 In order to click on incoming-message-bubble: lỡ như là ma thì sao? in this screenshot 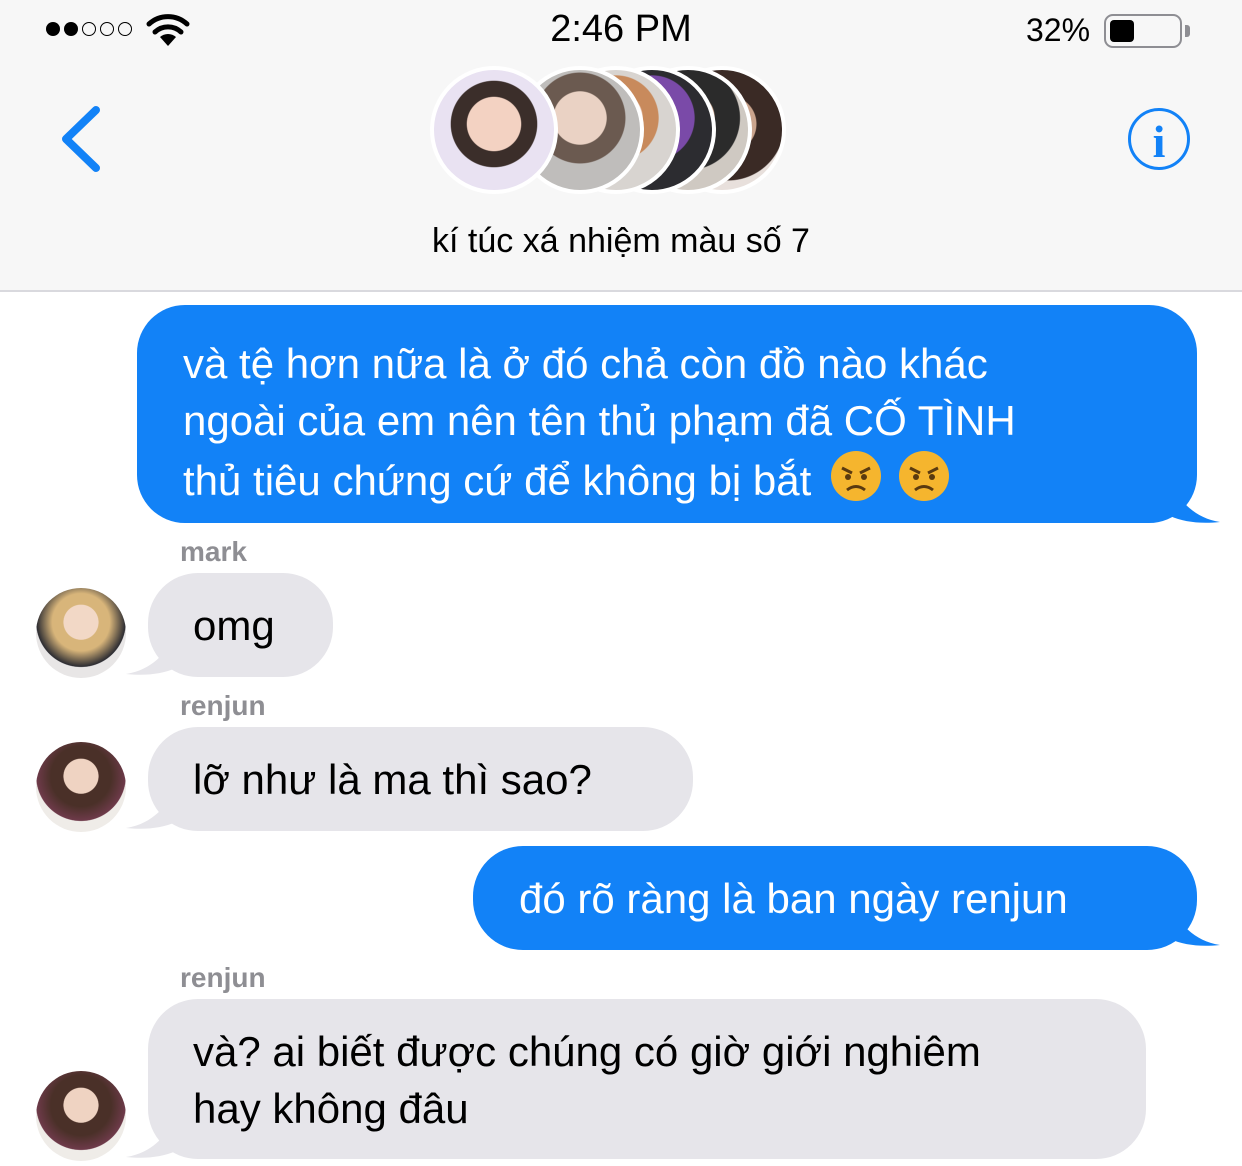, I will do `click(420, 779)`.